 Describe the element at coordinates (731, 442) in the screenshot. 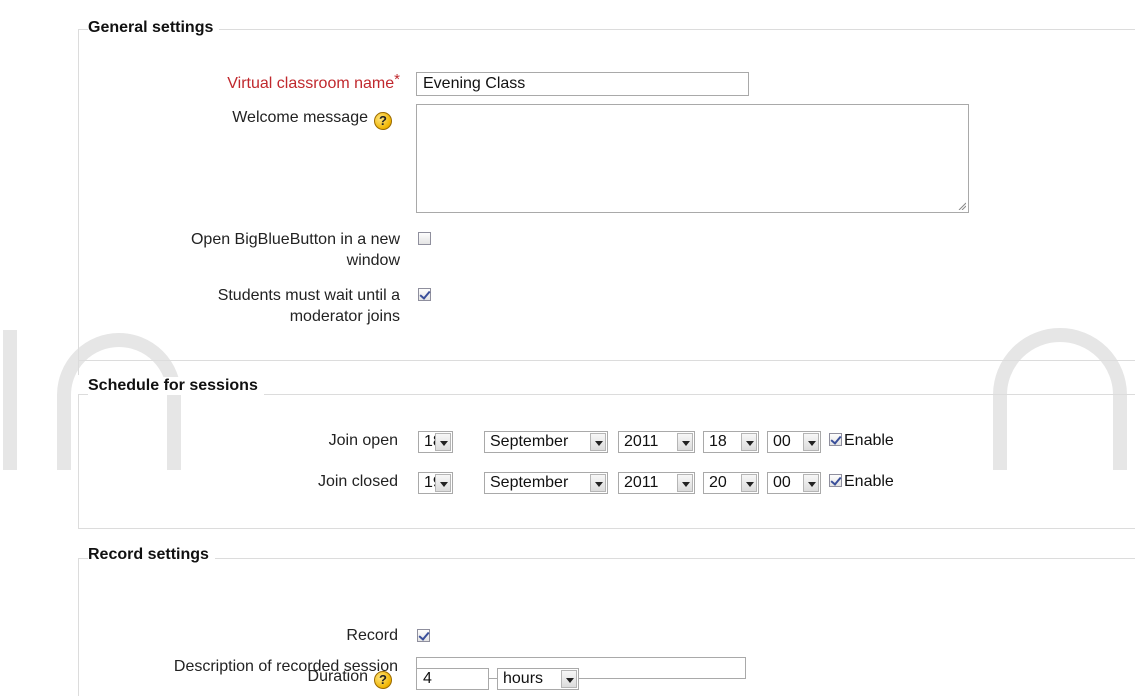

I see `hour-select: 18` at that location.